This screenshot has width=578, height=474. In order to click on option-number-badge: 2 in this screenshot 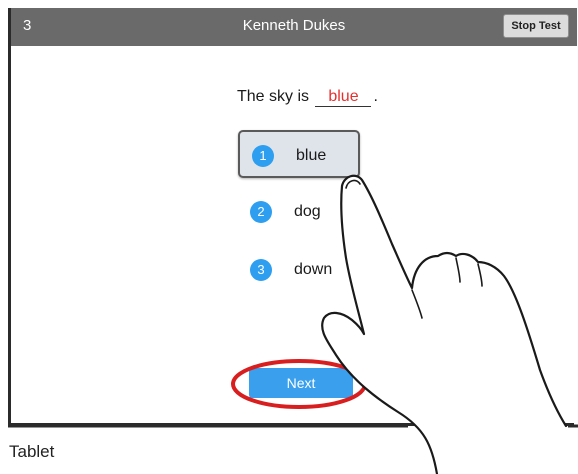, I will do `click(261, 212)`.